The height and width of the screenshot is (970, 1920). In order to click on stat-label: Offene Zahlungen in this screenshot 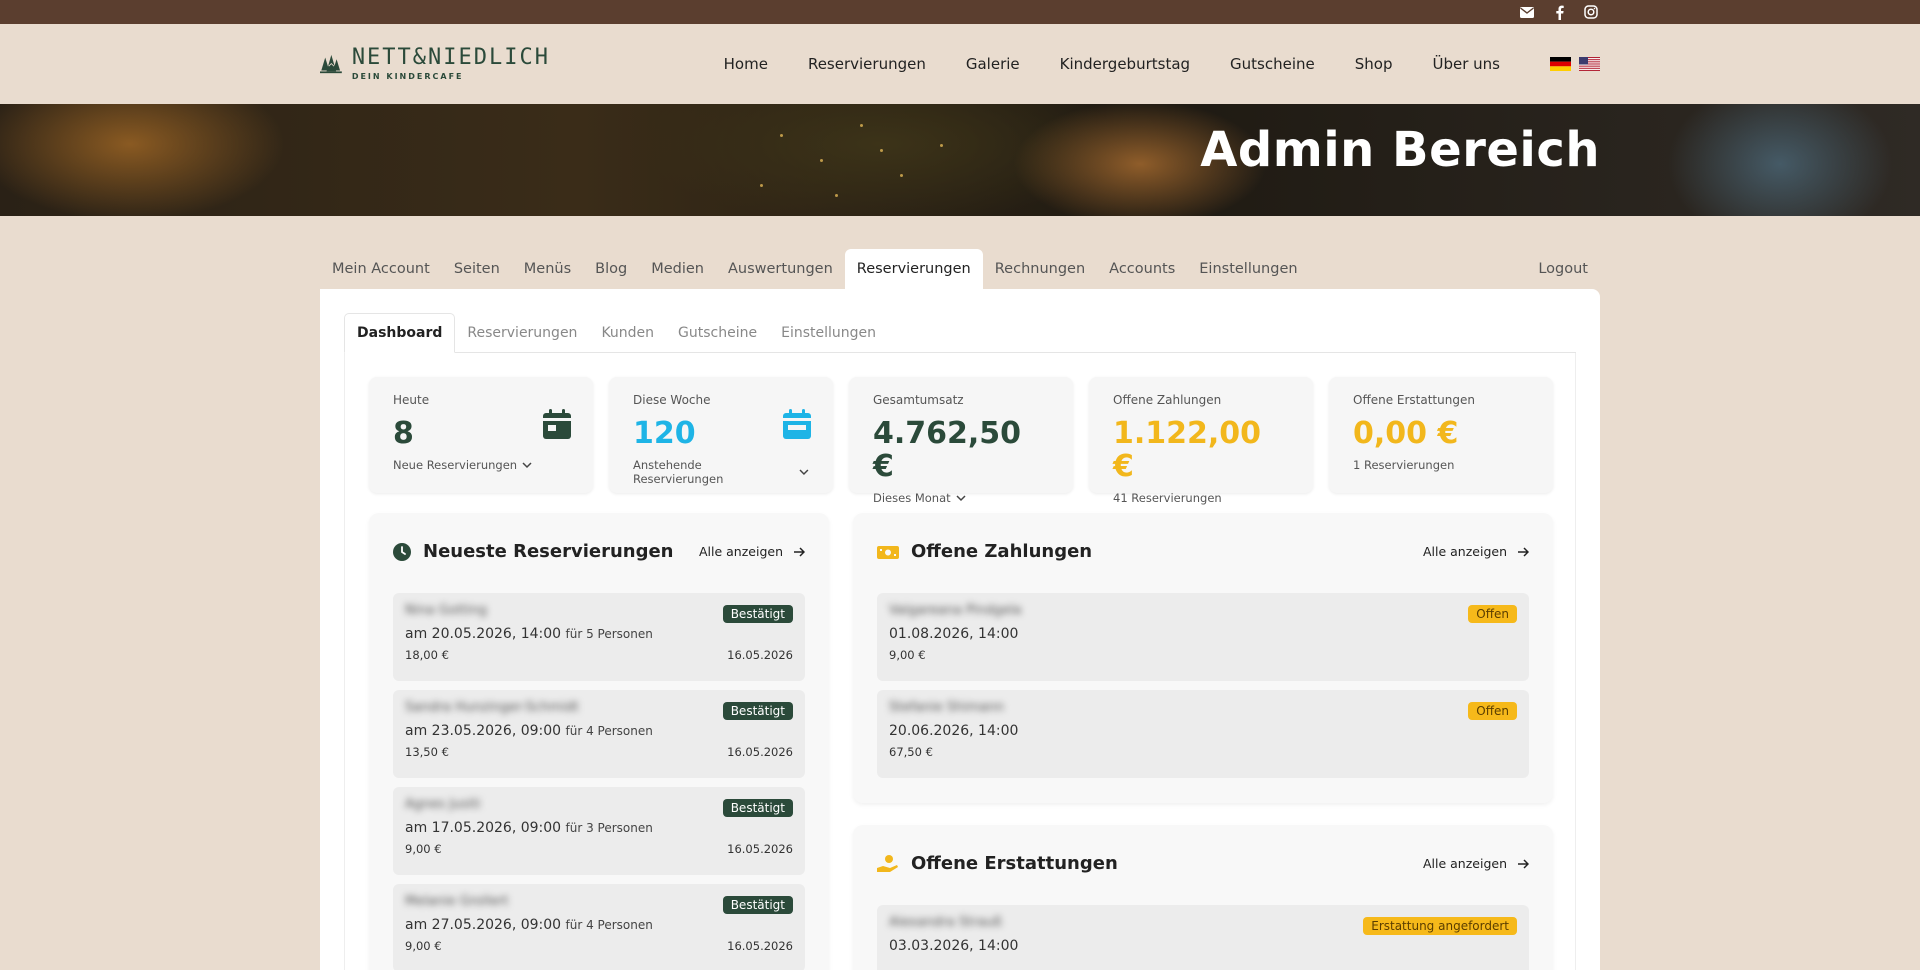, I will do `click(1167, 400)`.